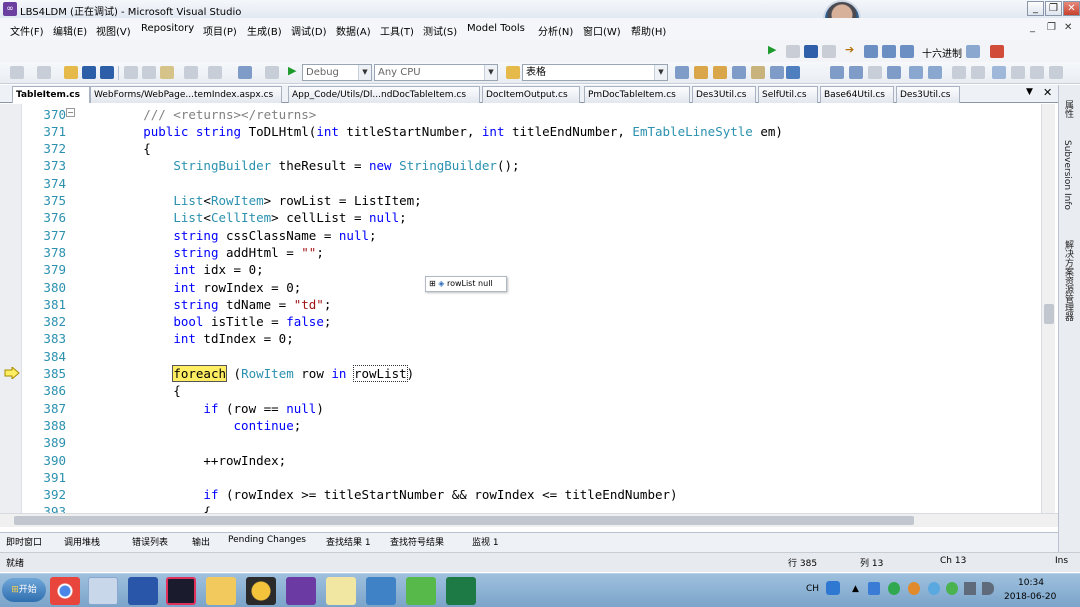 The height and width of the screenshot is (607, 1080). What do you see at coordinates (875, 72) in the screenshot?
I see `format-icon` at bounding box center [875, 72].